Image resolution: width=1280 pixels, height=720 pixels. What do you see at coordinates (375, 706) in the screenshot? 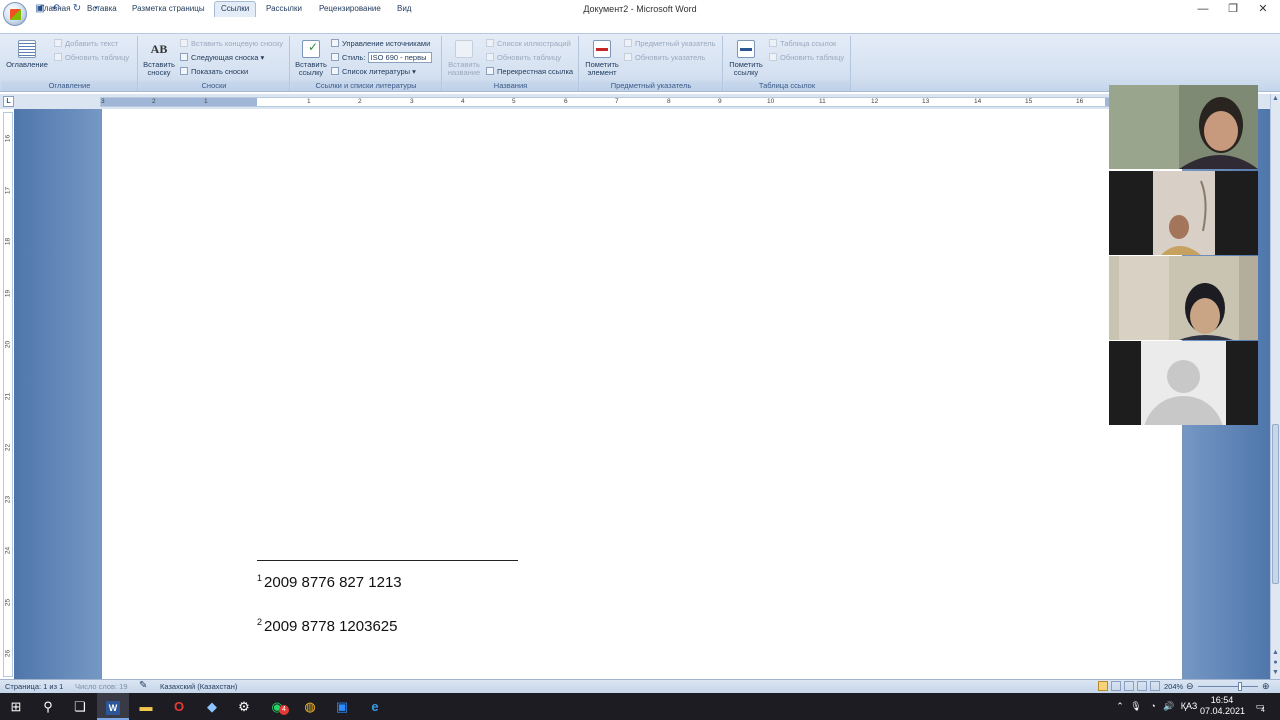
I see `edge-icon: e` at bounding box center [375, 706].